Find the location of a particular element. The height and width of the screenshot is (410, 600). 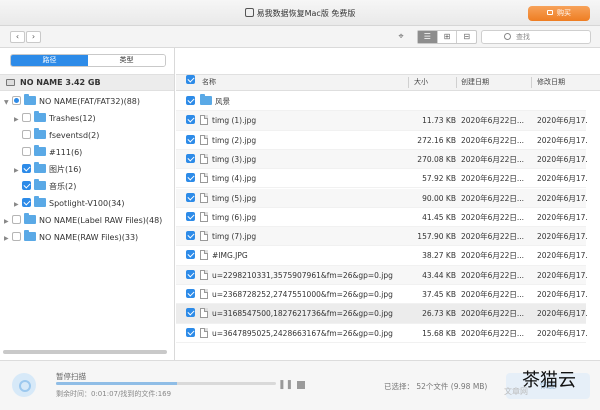

tree-item-fseventsd: fseventsd(2) is located at coordinates (56, 135).